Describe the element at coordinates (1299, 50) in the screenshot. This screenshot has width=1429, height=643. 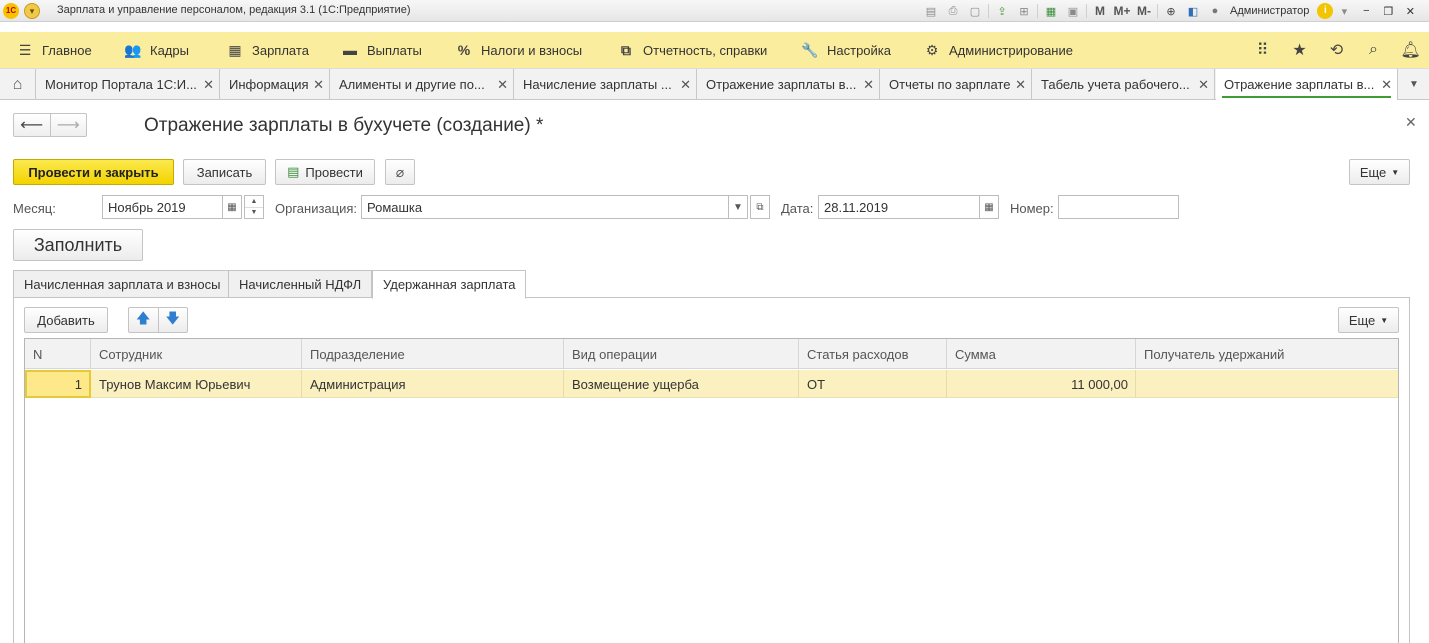
I see `favorites-star-icon: ★` at that location.